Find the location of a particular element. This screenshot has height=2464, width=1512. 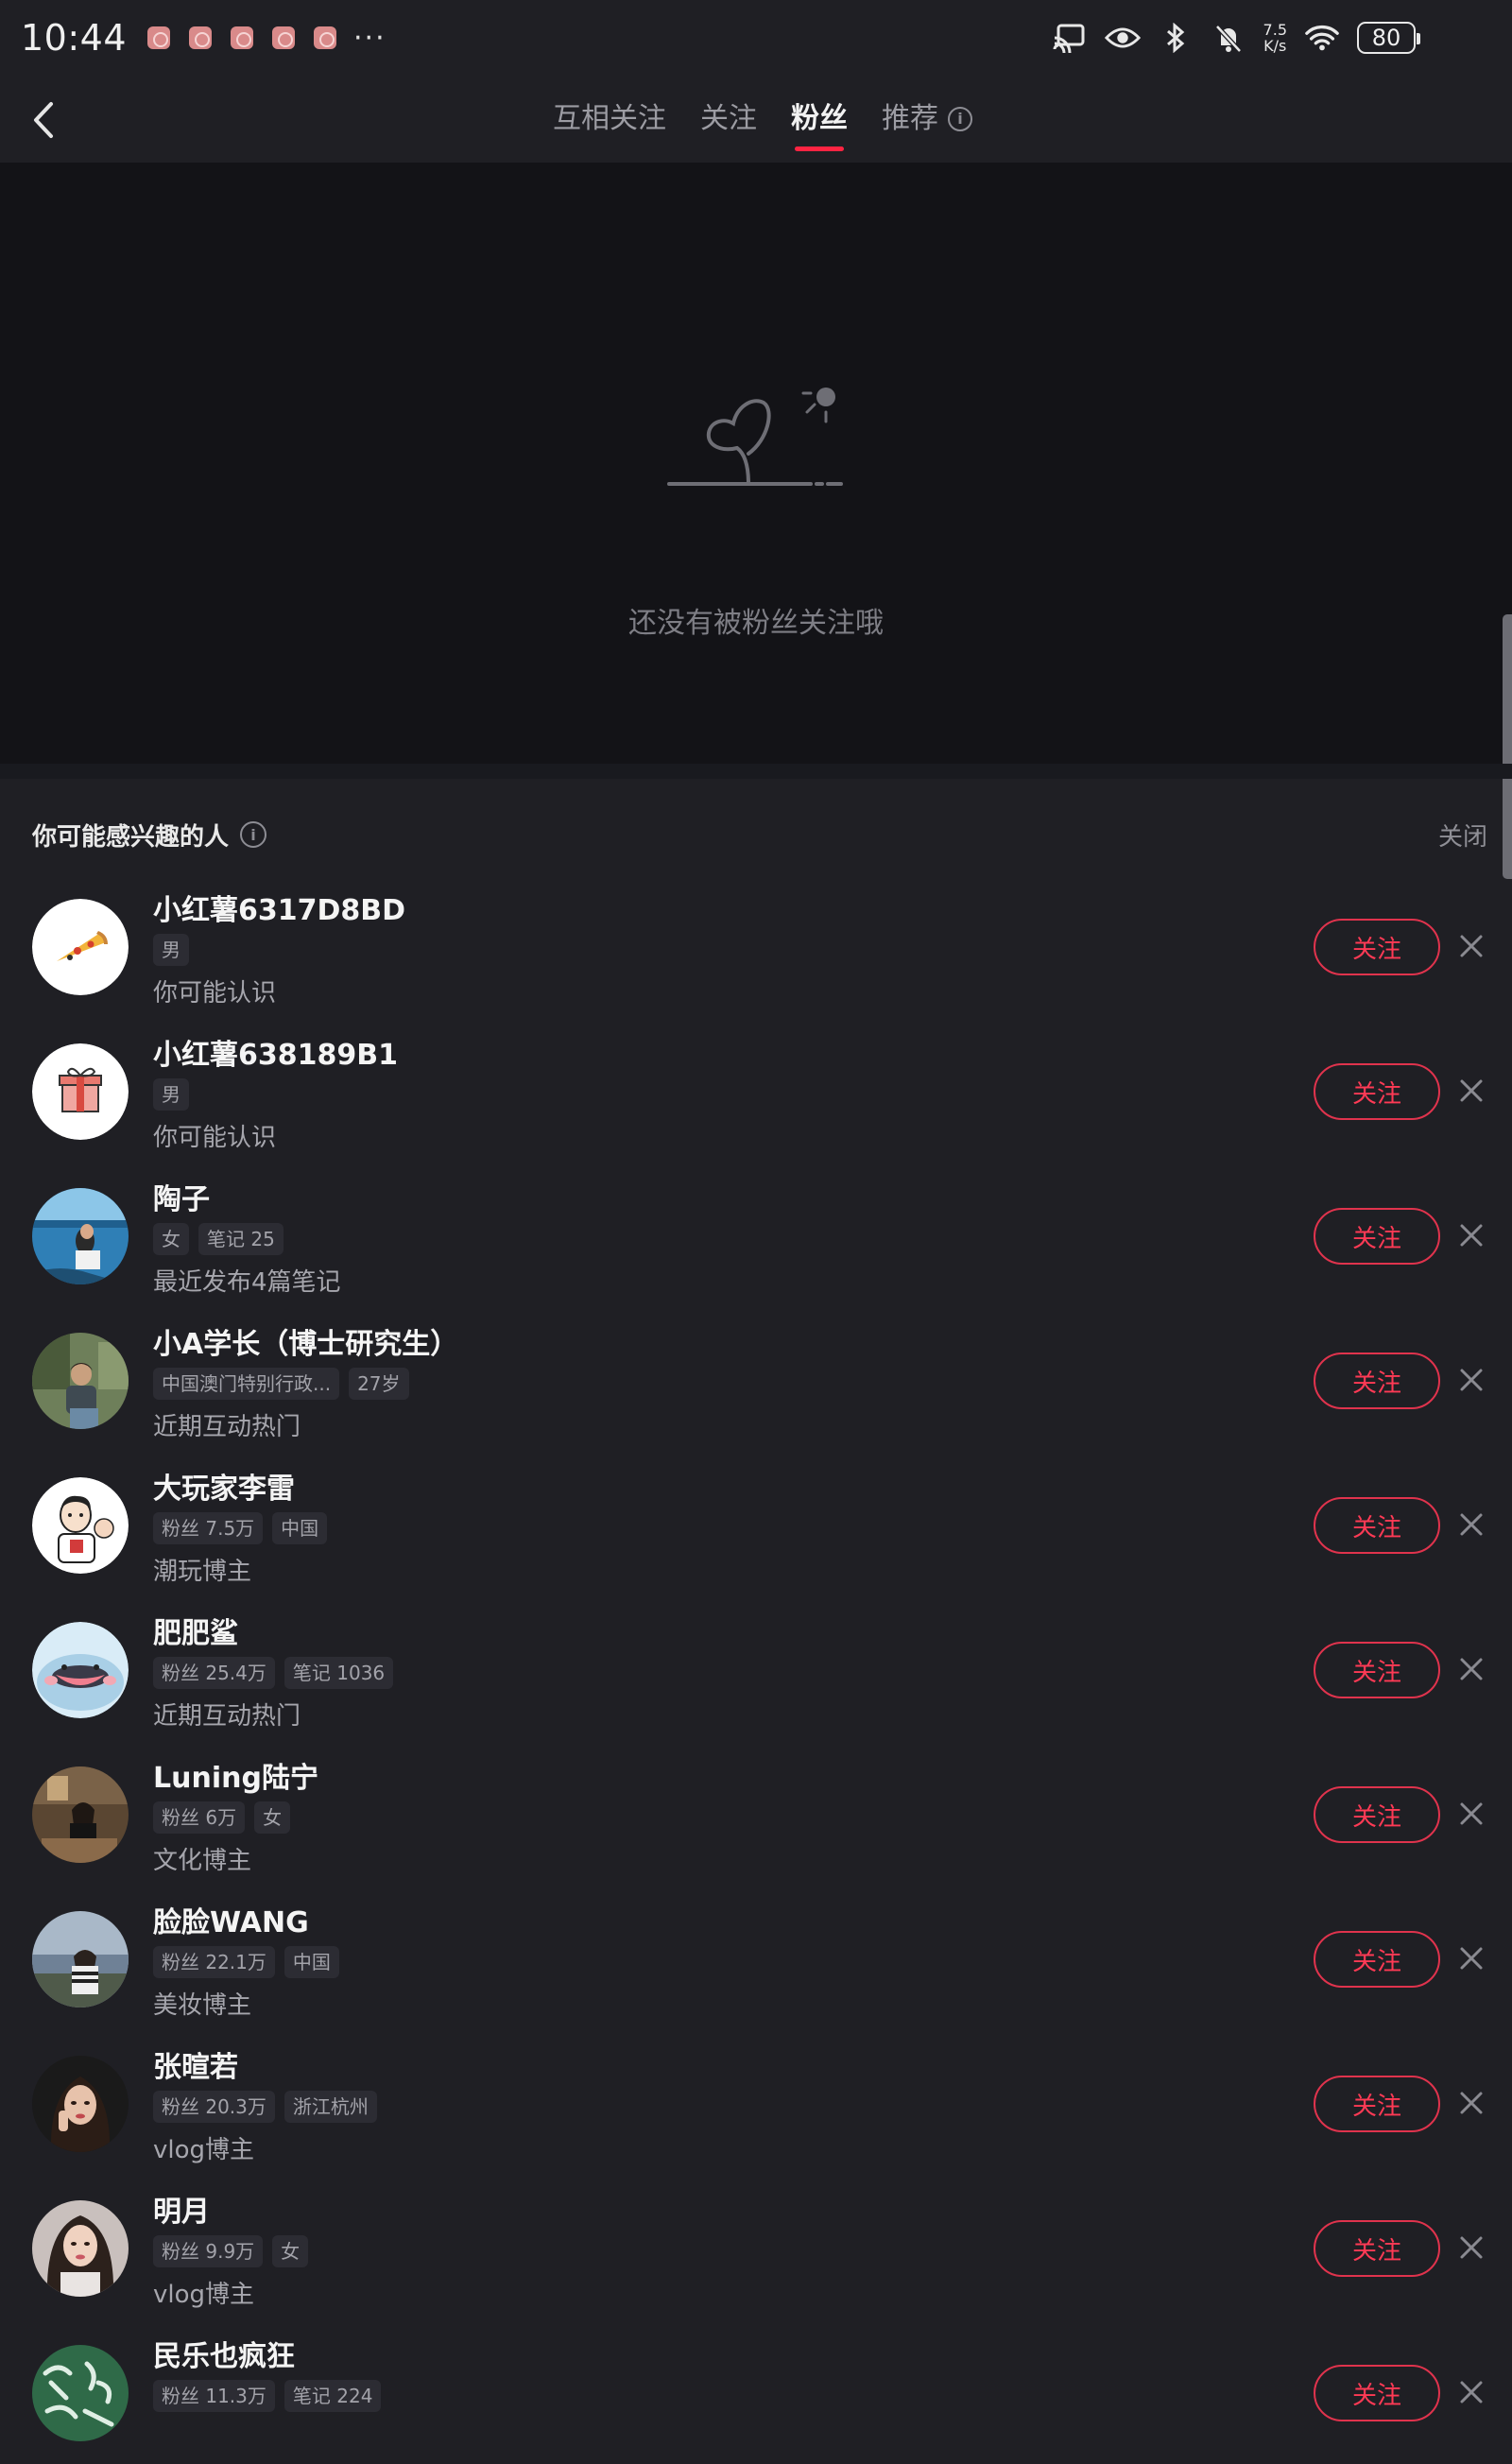

tab-fans: 粉丝 is located at coordinates (819, 119).